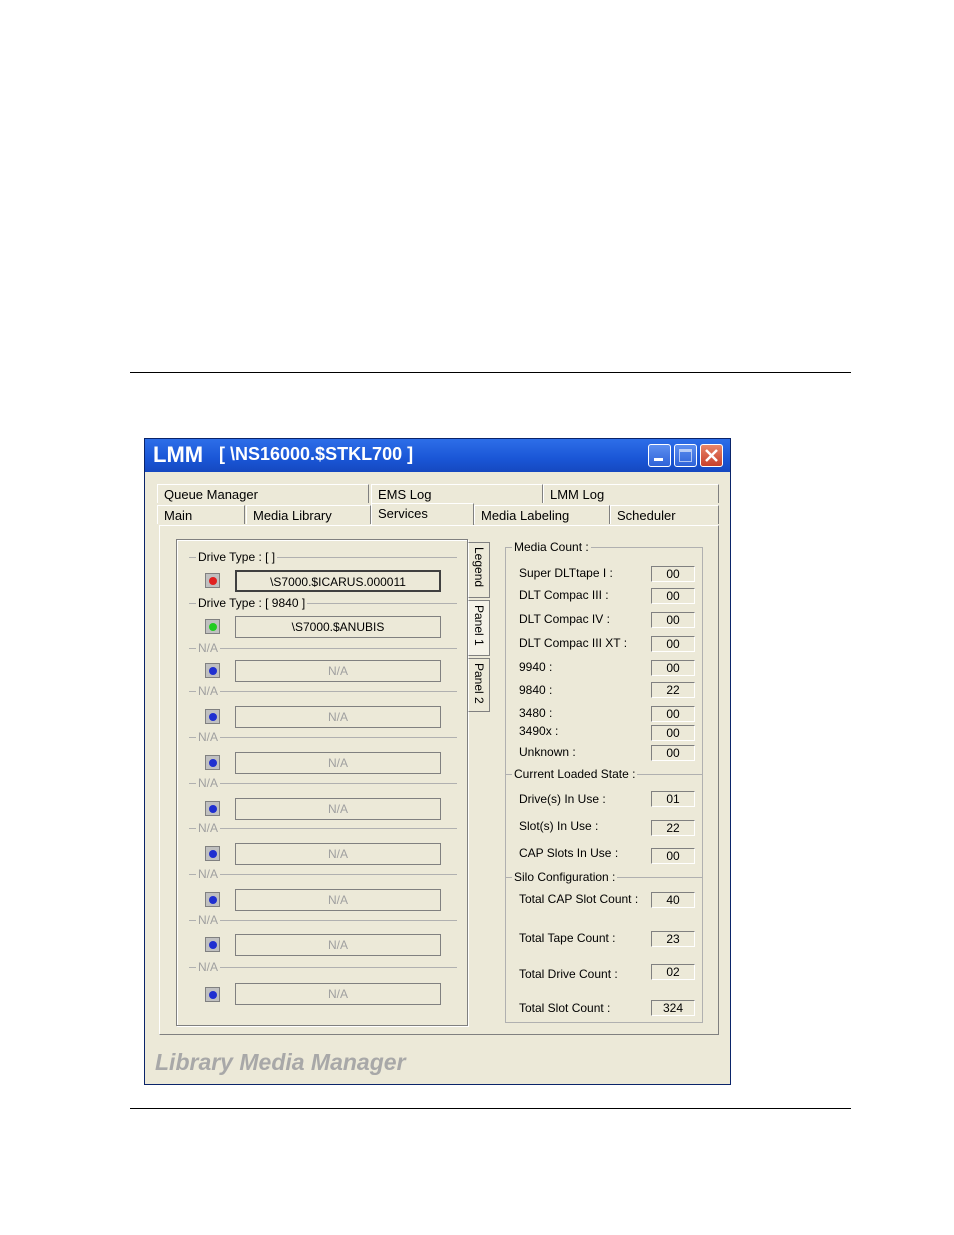  What do you see at coordinates (237, 557) in the screenshot?
I see `drive-group-label: Drive Type : [ ]` at bounding box center [237, 557].